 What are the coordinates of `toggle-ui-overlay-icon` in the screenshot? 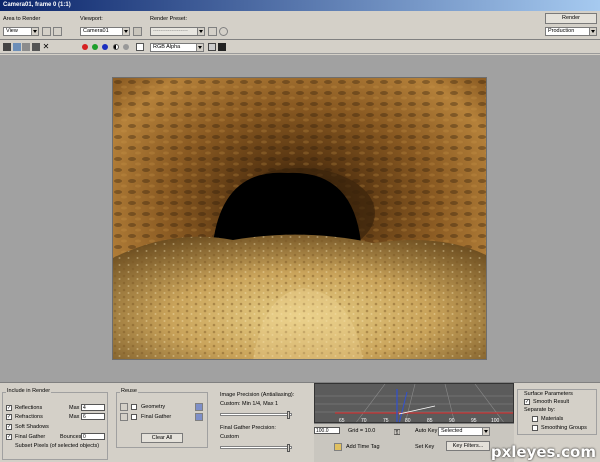 It's located at (212, 47).